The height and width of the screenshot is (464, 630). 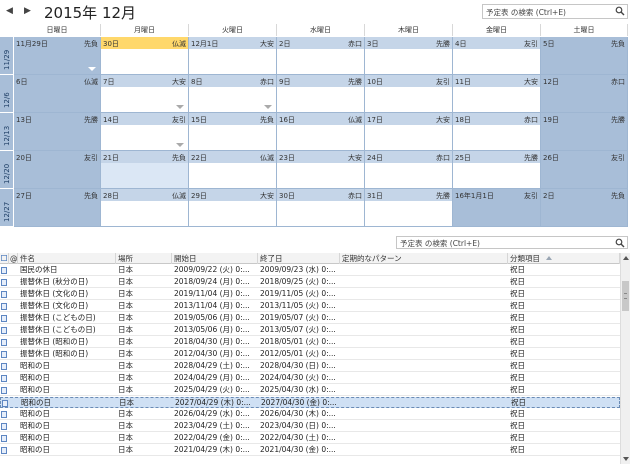 What do you see at coordinates (233, 208) in the screenshot?
I see `calendar-day-cell: 29日 大安` at bounding box center [233, 208].